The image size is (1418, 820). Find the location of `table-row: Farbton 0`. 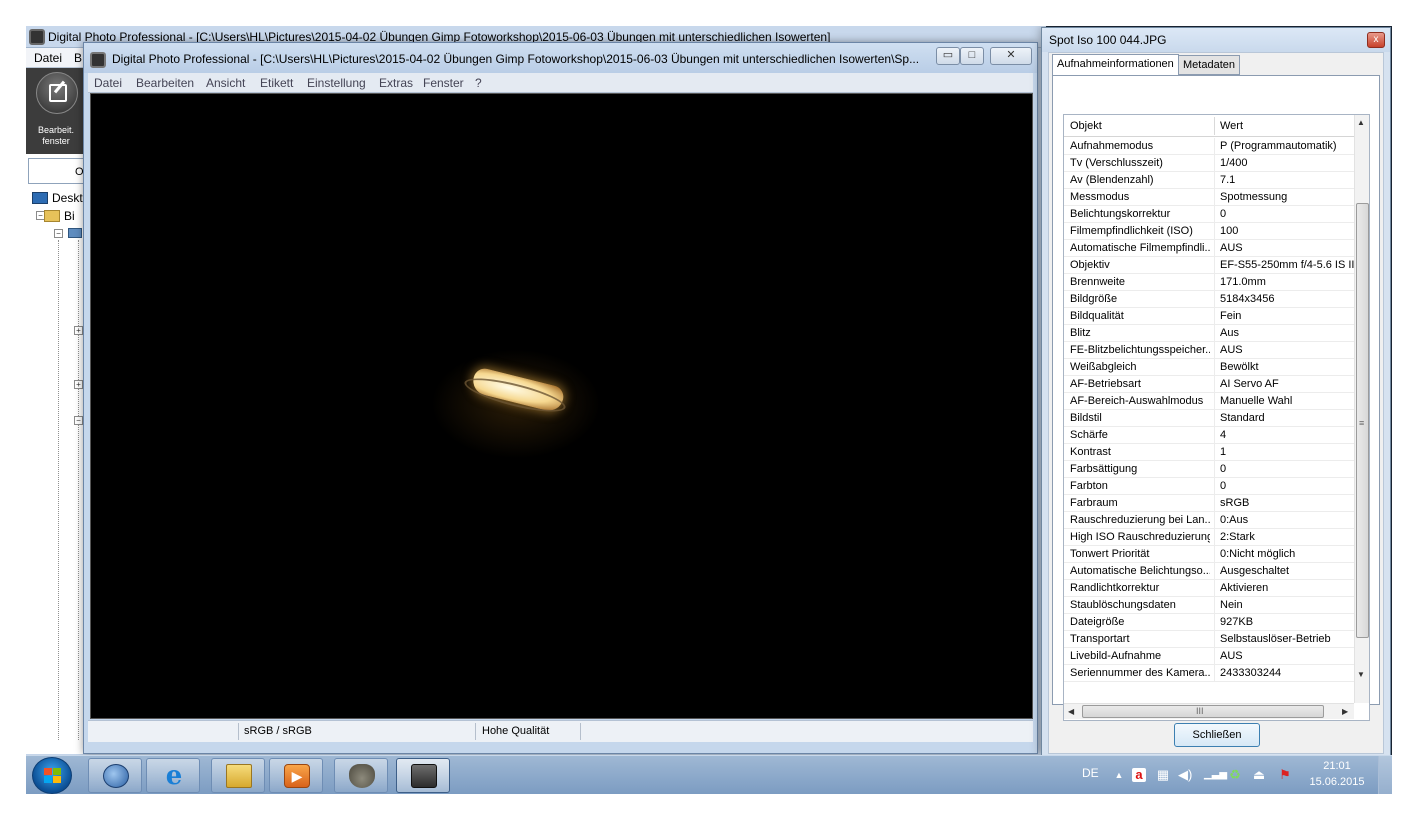

table-row: Farbton 0 is located at coordinates (1209, 486).